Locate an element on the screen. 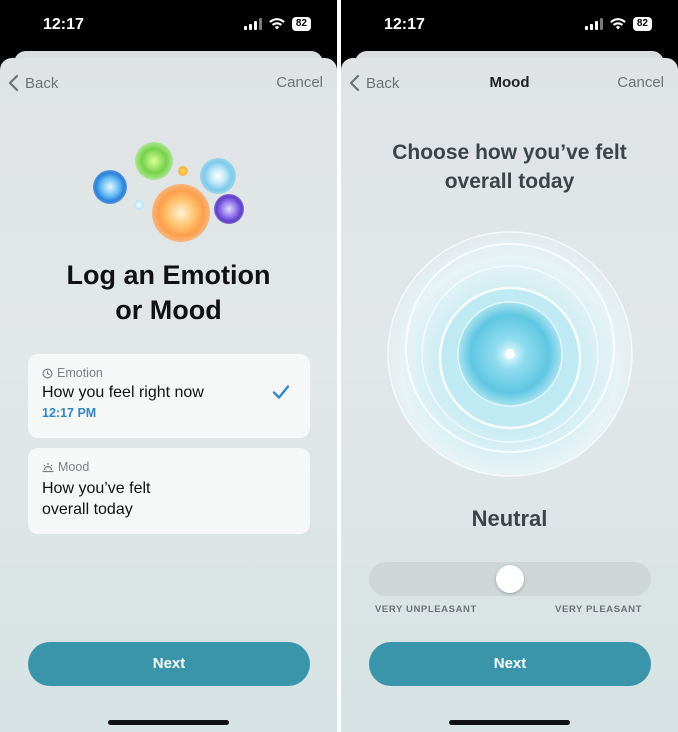 This screenshot has width=678, height=732. nav-bar: Back Cancel is located at coordinates (168, 86).